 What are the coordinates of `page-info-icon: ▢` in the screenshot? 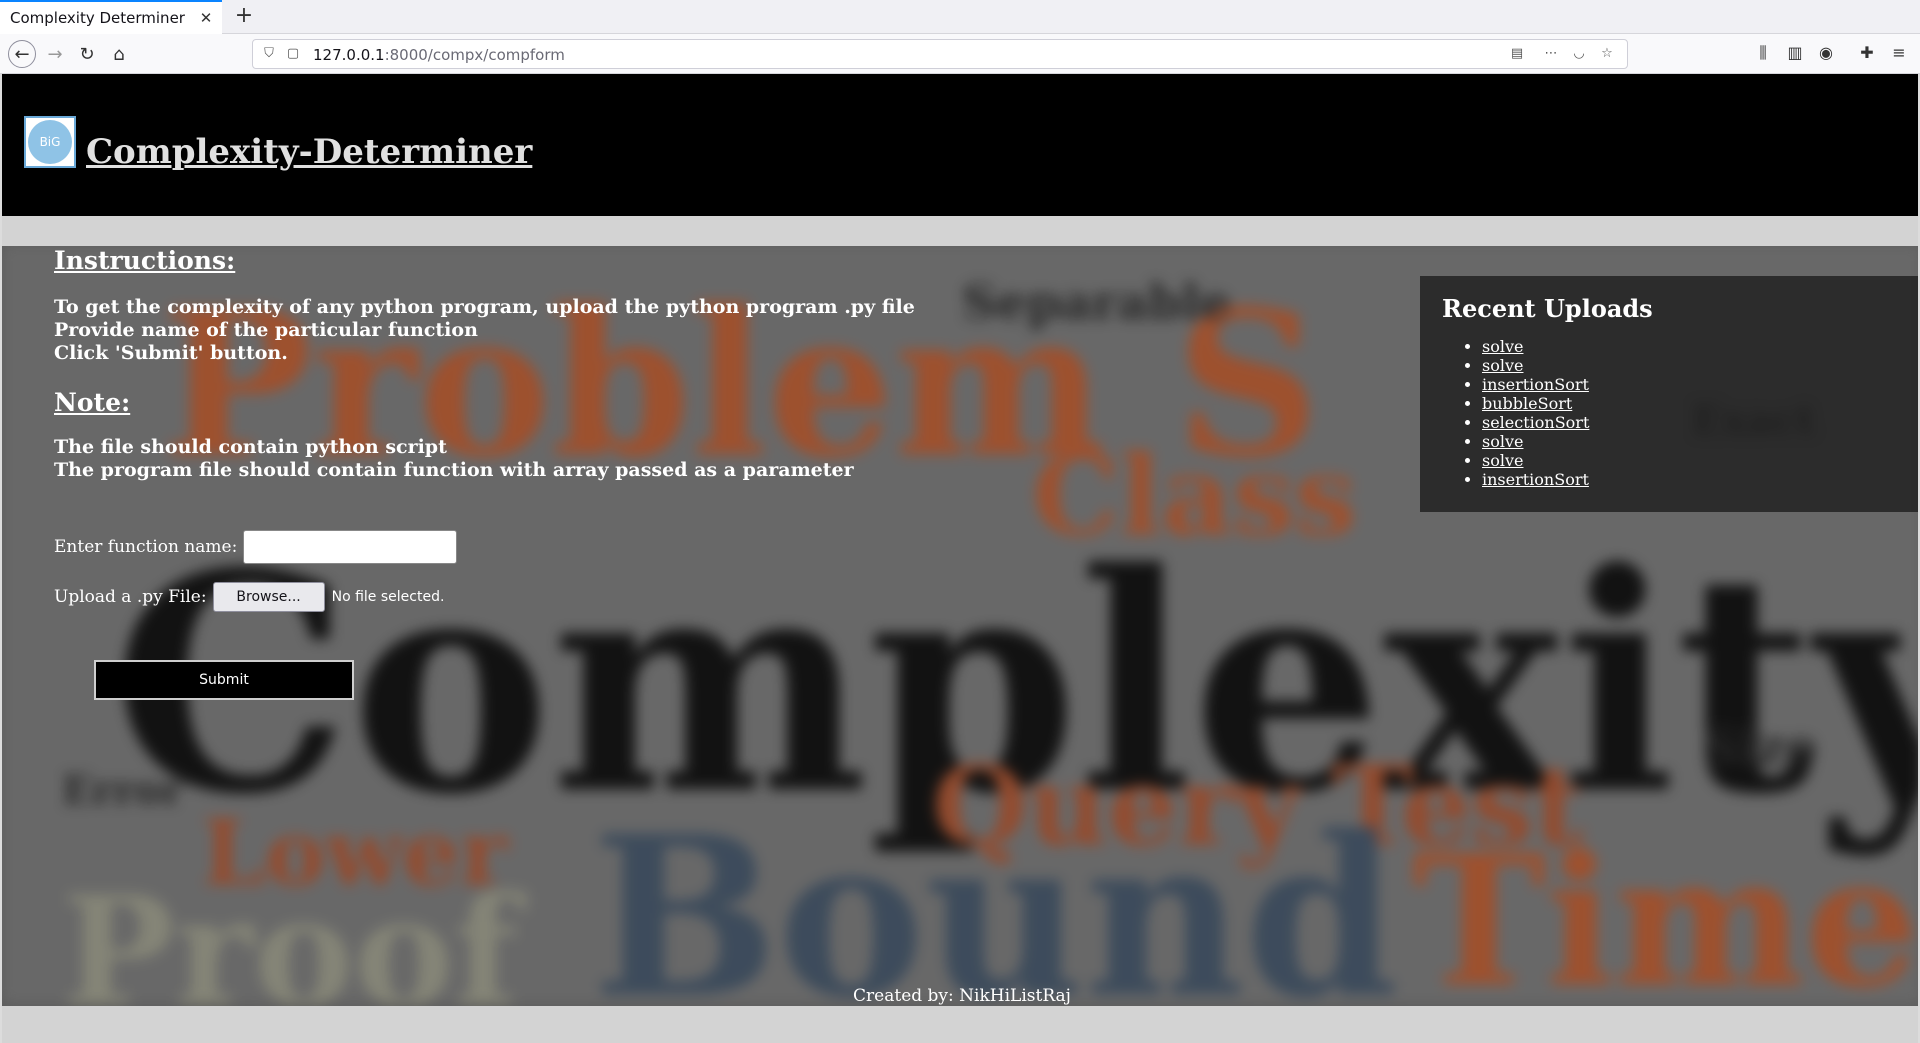 It's located at (293, 54).